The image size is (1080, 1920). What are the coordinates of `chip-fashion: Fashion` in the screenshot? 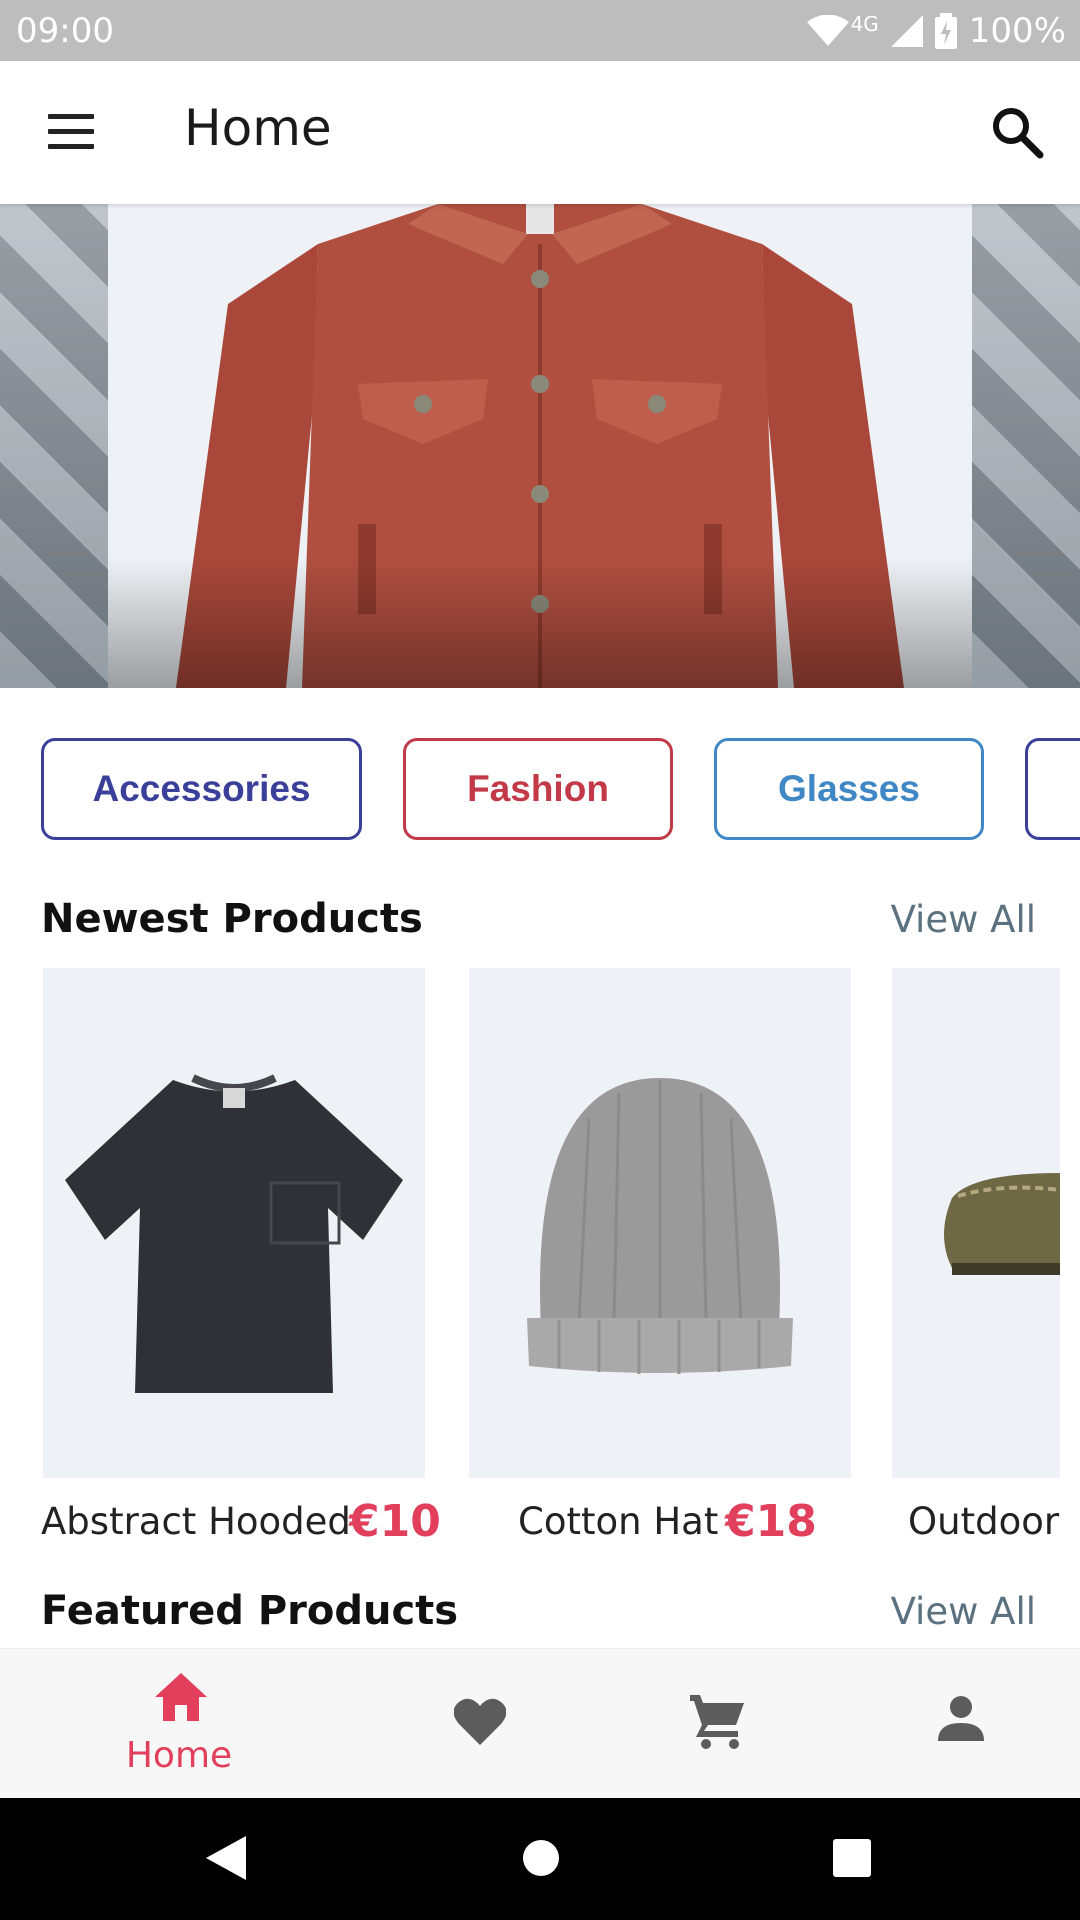 It's located at (538, 789).